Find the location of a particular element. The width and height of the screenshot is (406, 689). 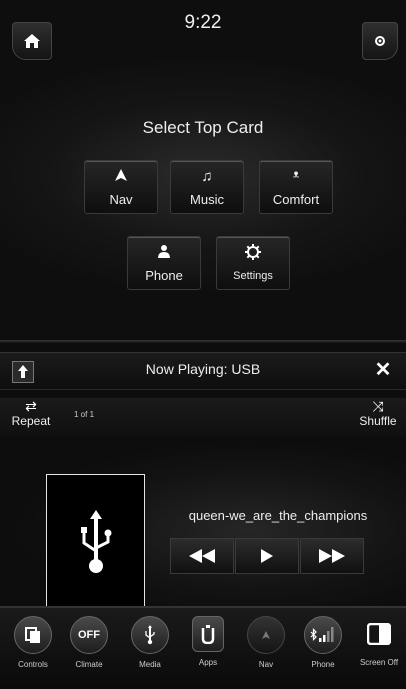

track-count: 1 of 1 is located at coordinates (84, 414).